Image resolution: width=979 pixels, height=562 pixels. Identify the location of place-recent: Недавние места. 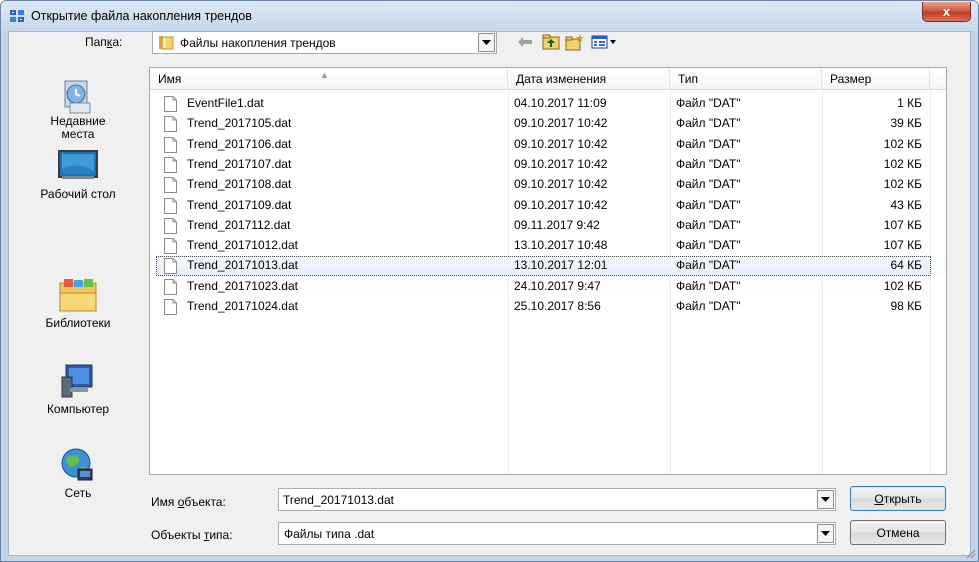
(78, 108).